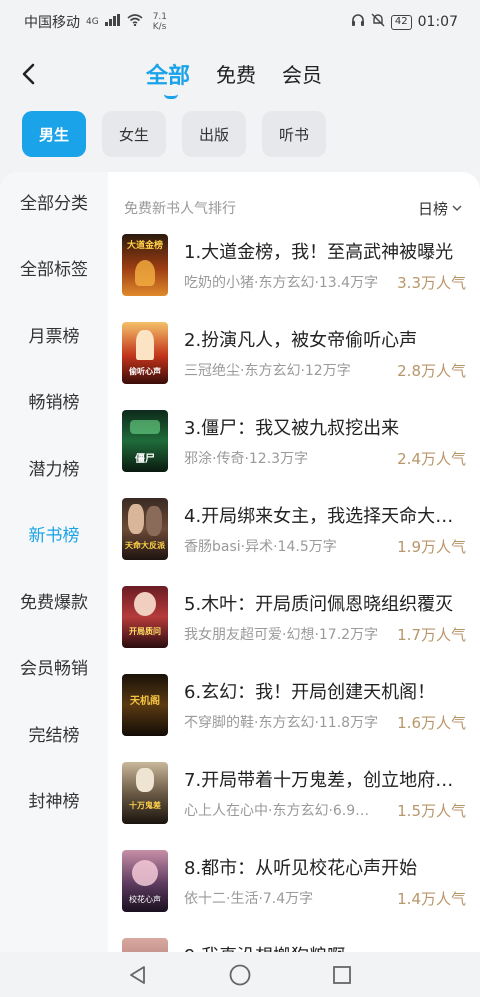 The image size is (480, 997). Describe the element at coordinates (249, 899) in the screenshot. I see `book-meta: 依十二·生活·7.4万字` at that location.